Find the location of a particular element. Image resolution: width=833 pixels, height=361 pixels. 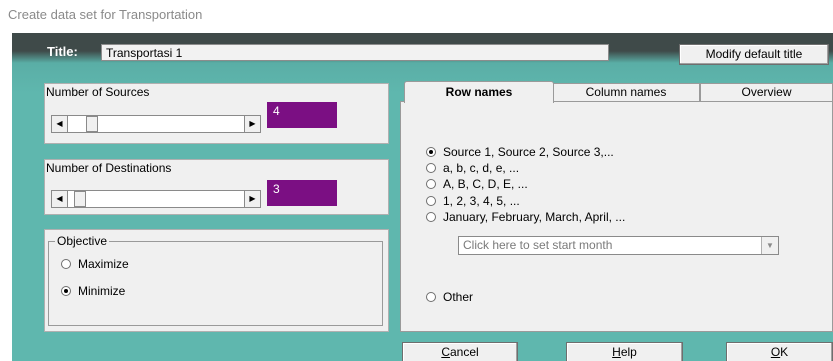

cancel-accel: C is located at coordinates (445, 352).